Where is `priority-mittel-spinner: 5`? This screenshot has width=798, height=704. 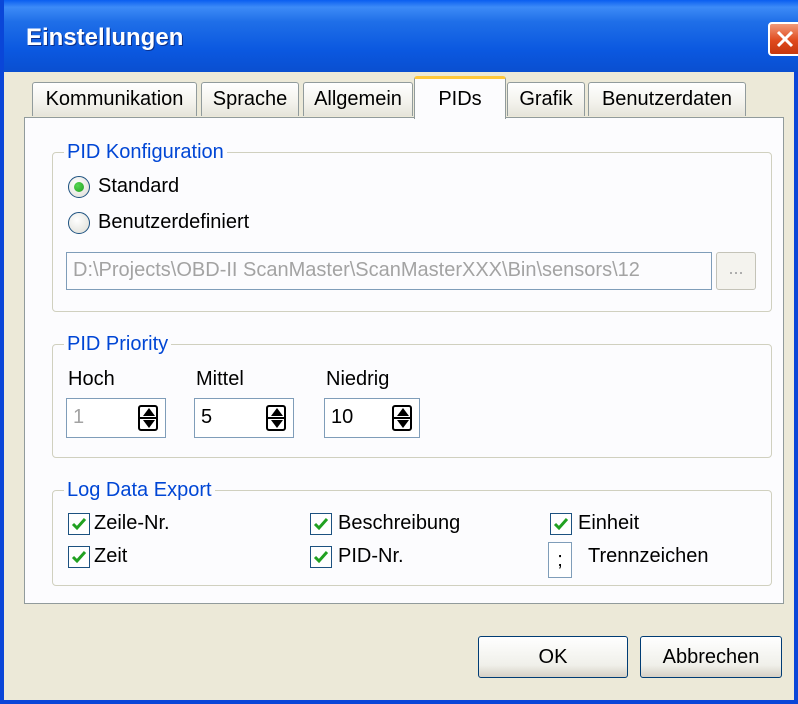
priority-mittel-spinner: 5 is located at coordinates (244, 418).